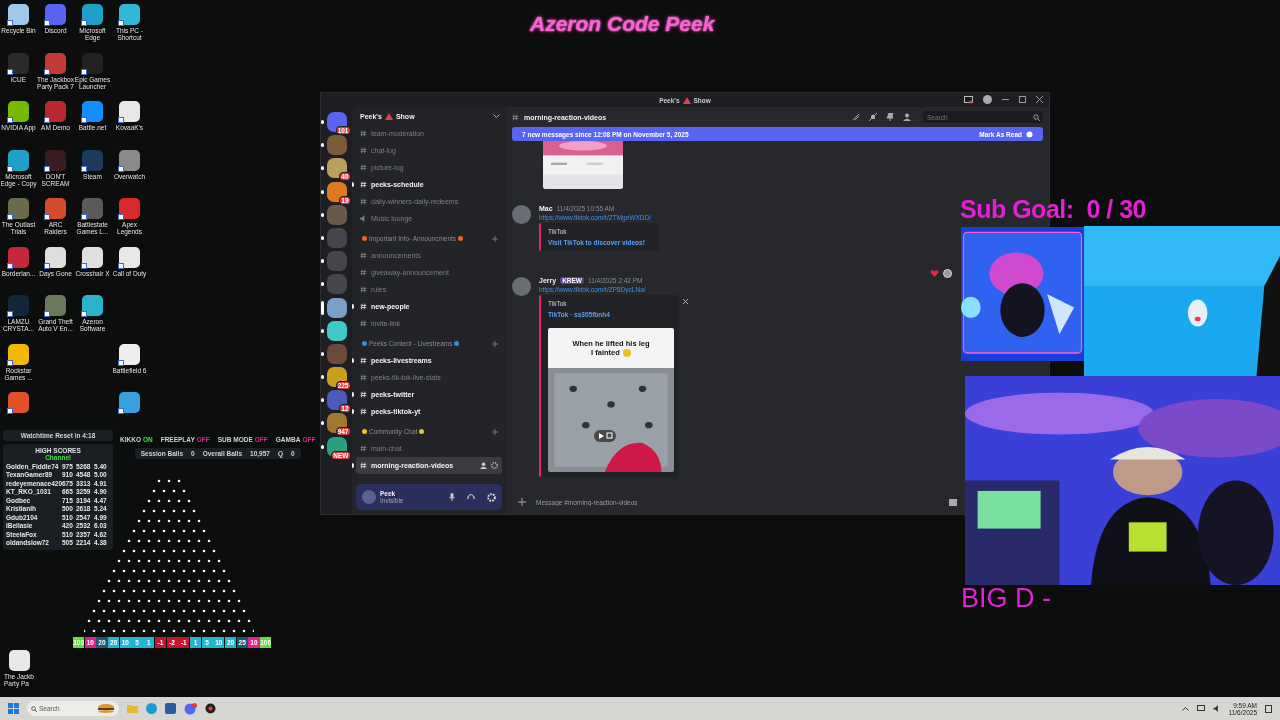 This screenshot has width=1280, height=720. What do you see at coordinates (622, 23) in the screenshot?
I see `stream-title: Azeron Code Peek` at bounding box center [622, 23].